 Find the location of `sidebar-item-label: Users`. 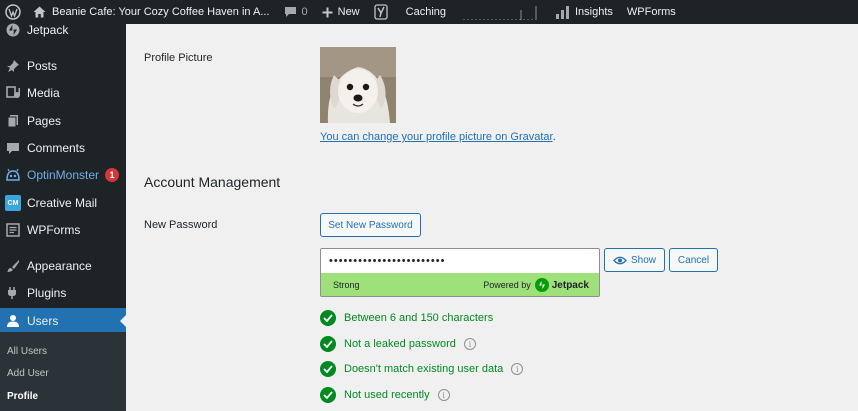

sidebar-item-label: Users is located at coordinates (43, 321).